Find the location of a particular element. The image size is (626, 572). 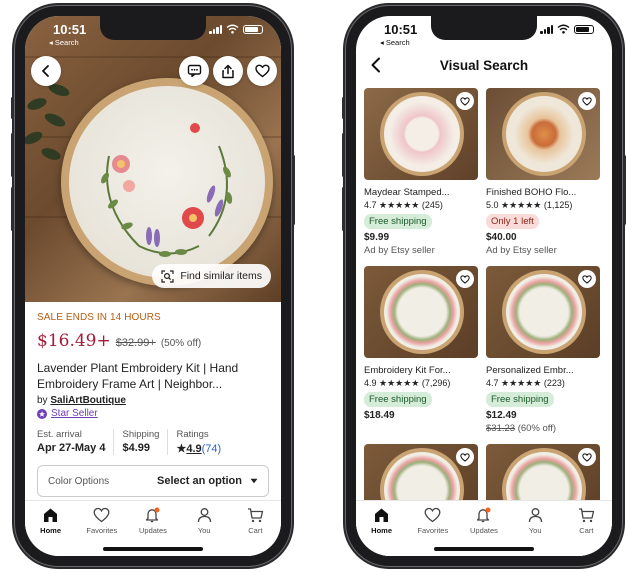

share-button is located at coordinates (228, 71).